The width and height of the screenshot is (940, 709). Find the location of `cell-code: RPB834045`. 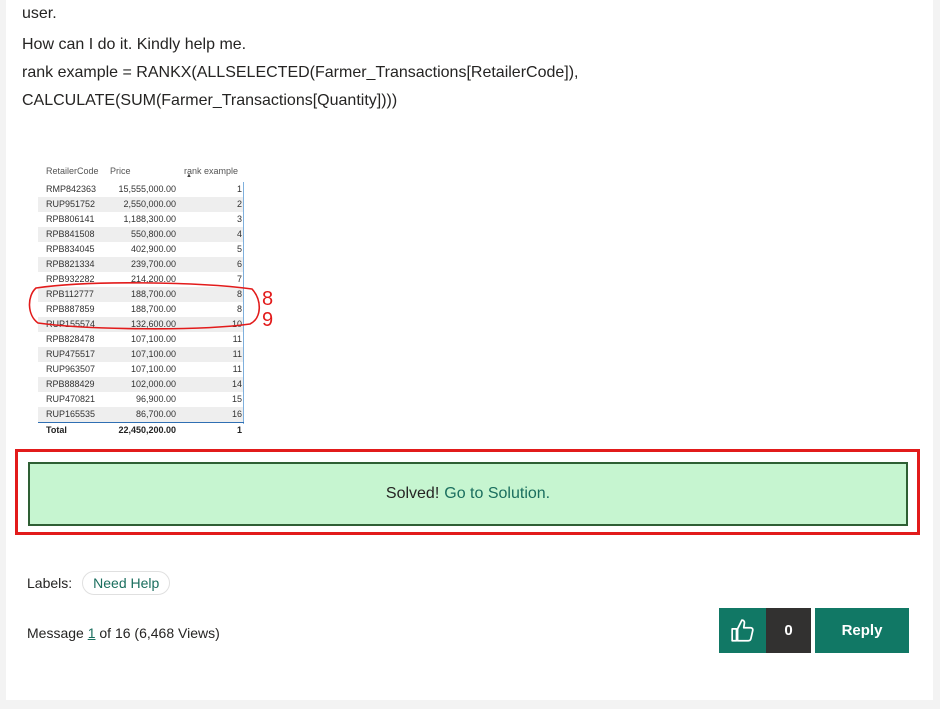

cell-code: RPB834045 is located at coordinates (70, 249).